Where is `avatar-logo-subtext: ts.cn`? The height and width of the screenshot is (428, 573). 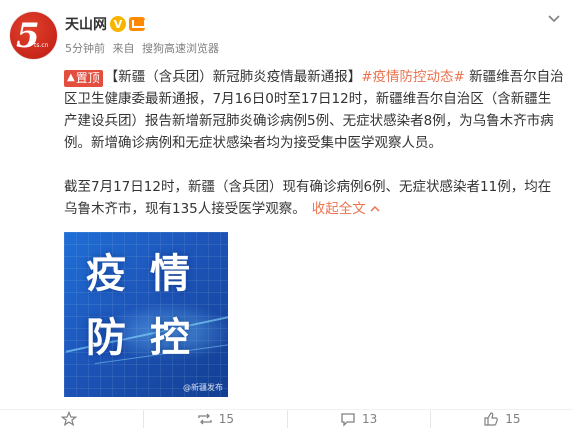
avatar-logo-subtext: ts.cn is located at coordinates (41, 45).